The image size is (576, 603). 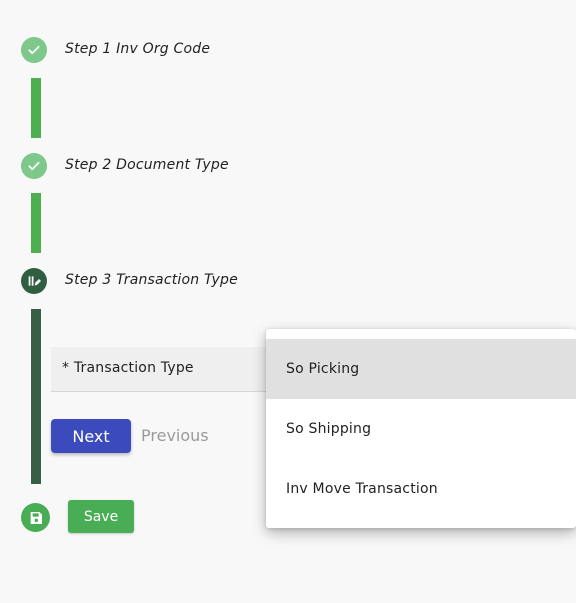 I want to click on step-1-check-icon, so click(x=34, y=50).